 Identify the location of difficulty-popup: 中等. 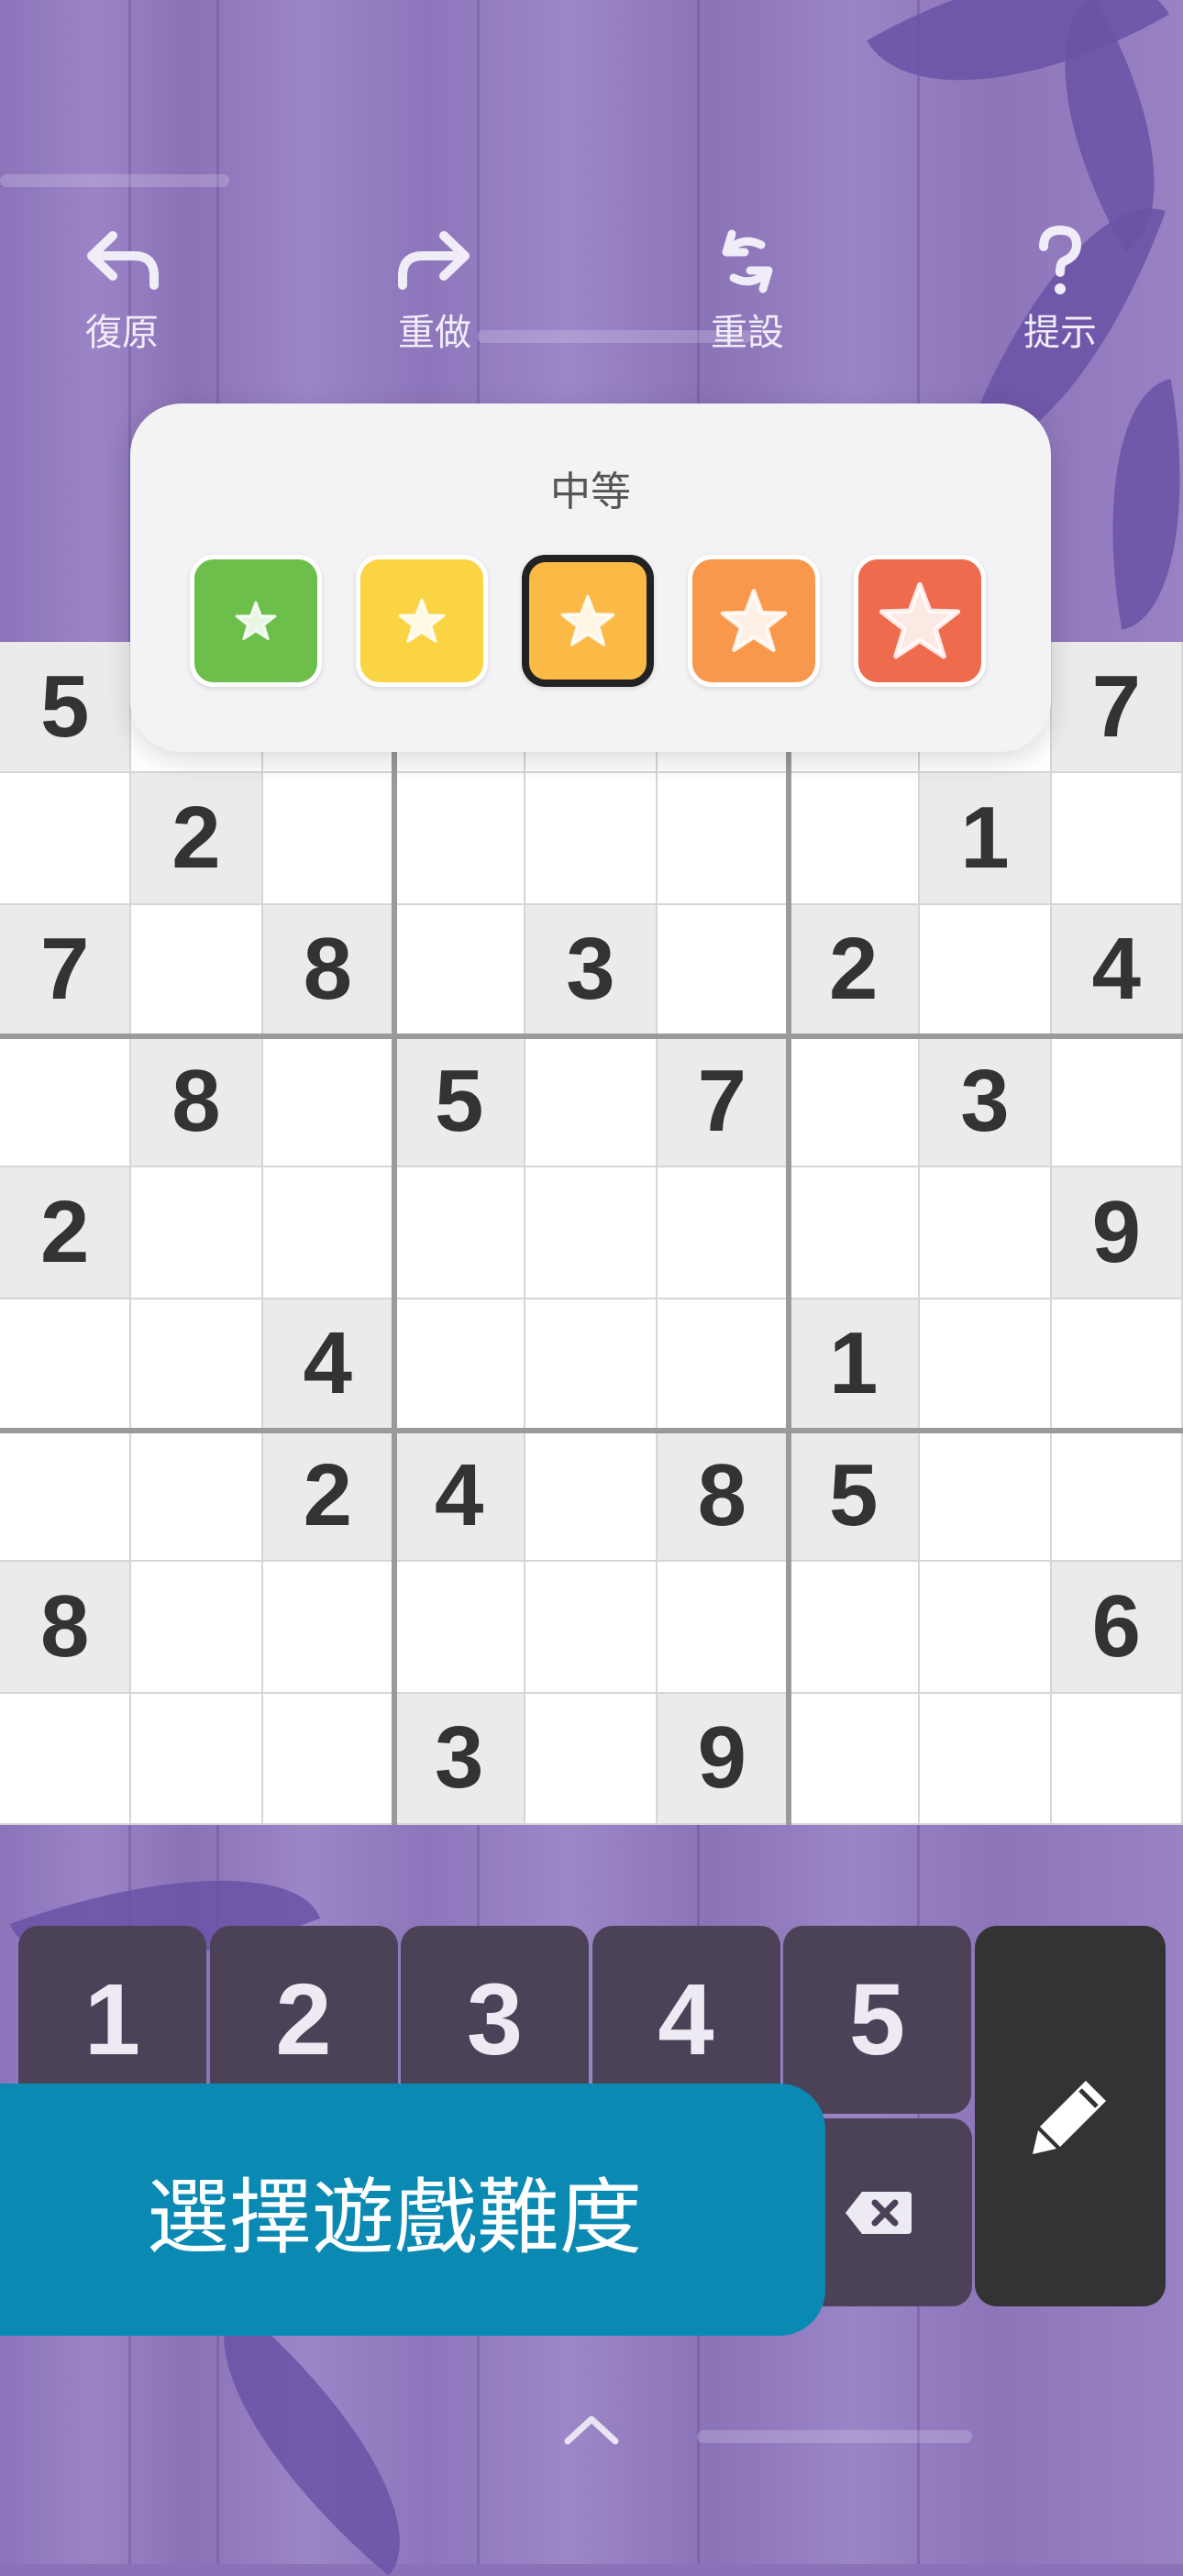
(590, 578).